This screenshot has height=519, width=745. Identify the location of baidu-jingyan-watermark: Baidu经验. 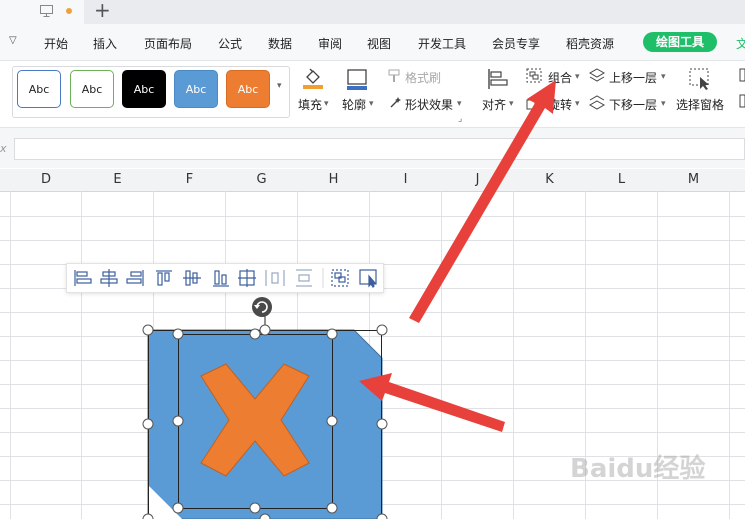
(638, 469).